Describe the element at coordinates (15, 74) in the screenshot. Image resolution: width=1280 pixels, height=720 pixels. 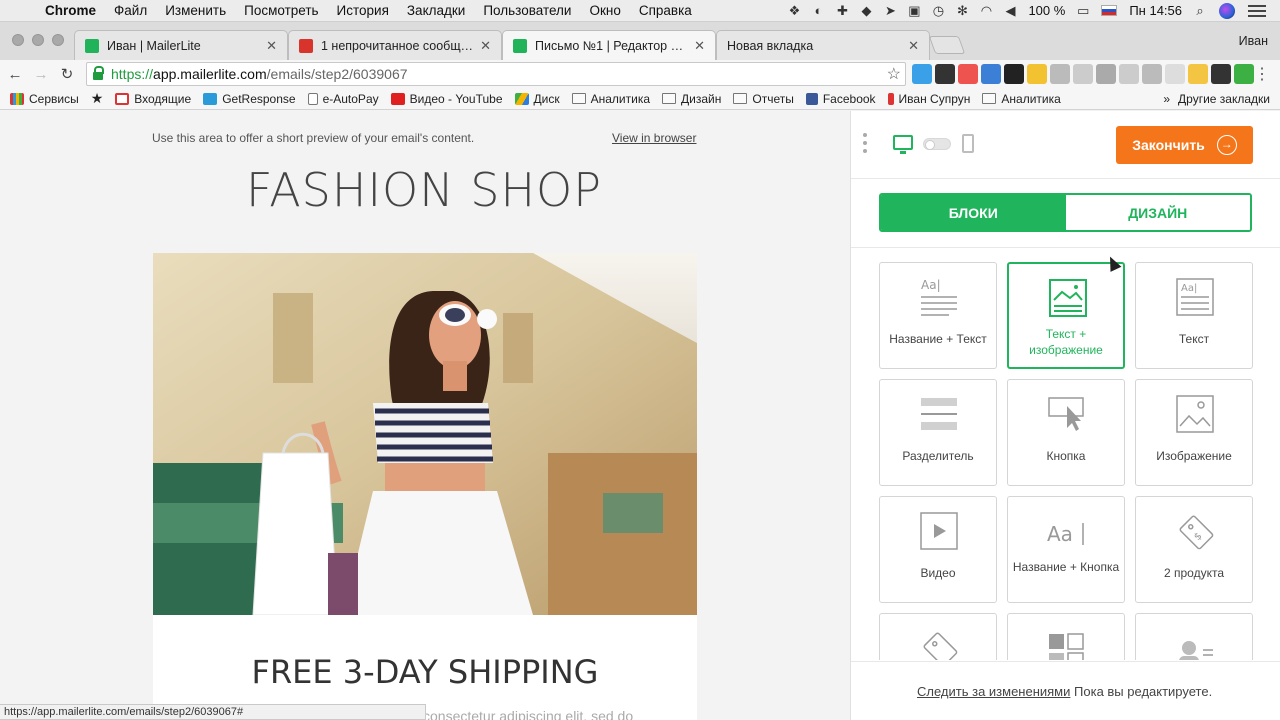
I see `back-arrow-icon: ←` at that location.